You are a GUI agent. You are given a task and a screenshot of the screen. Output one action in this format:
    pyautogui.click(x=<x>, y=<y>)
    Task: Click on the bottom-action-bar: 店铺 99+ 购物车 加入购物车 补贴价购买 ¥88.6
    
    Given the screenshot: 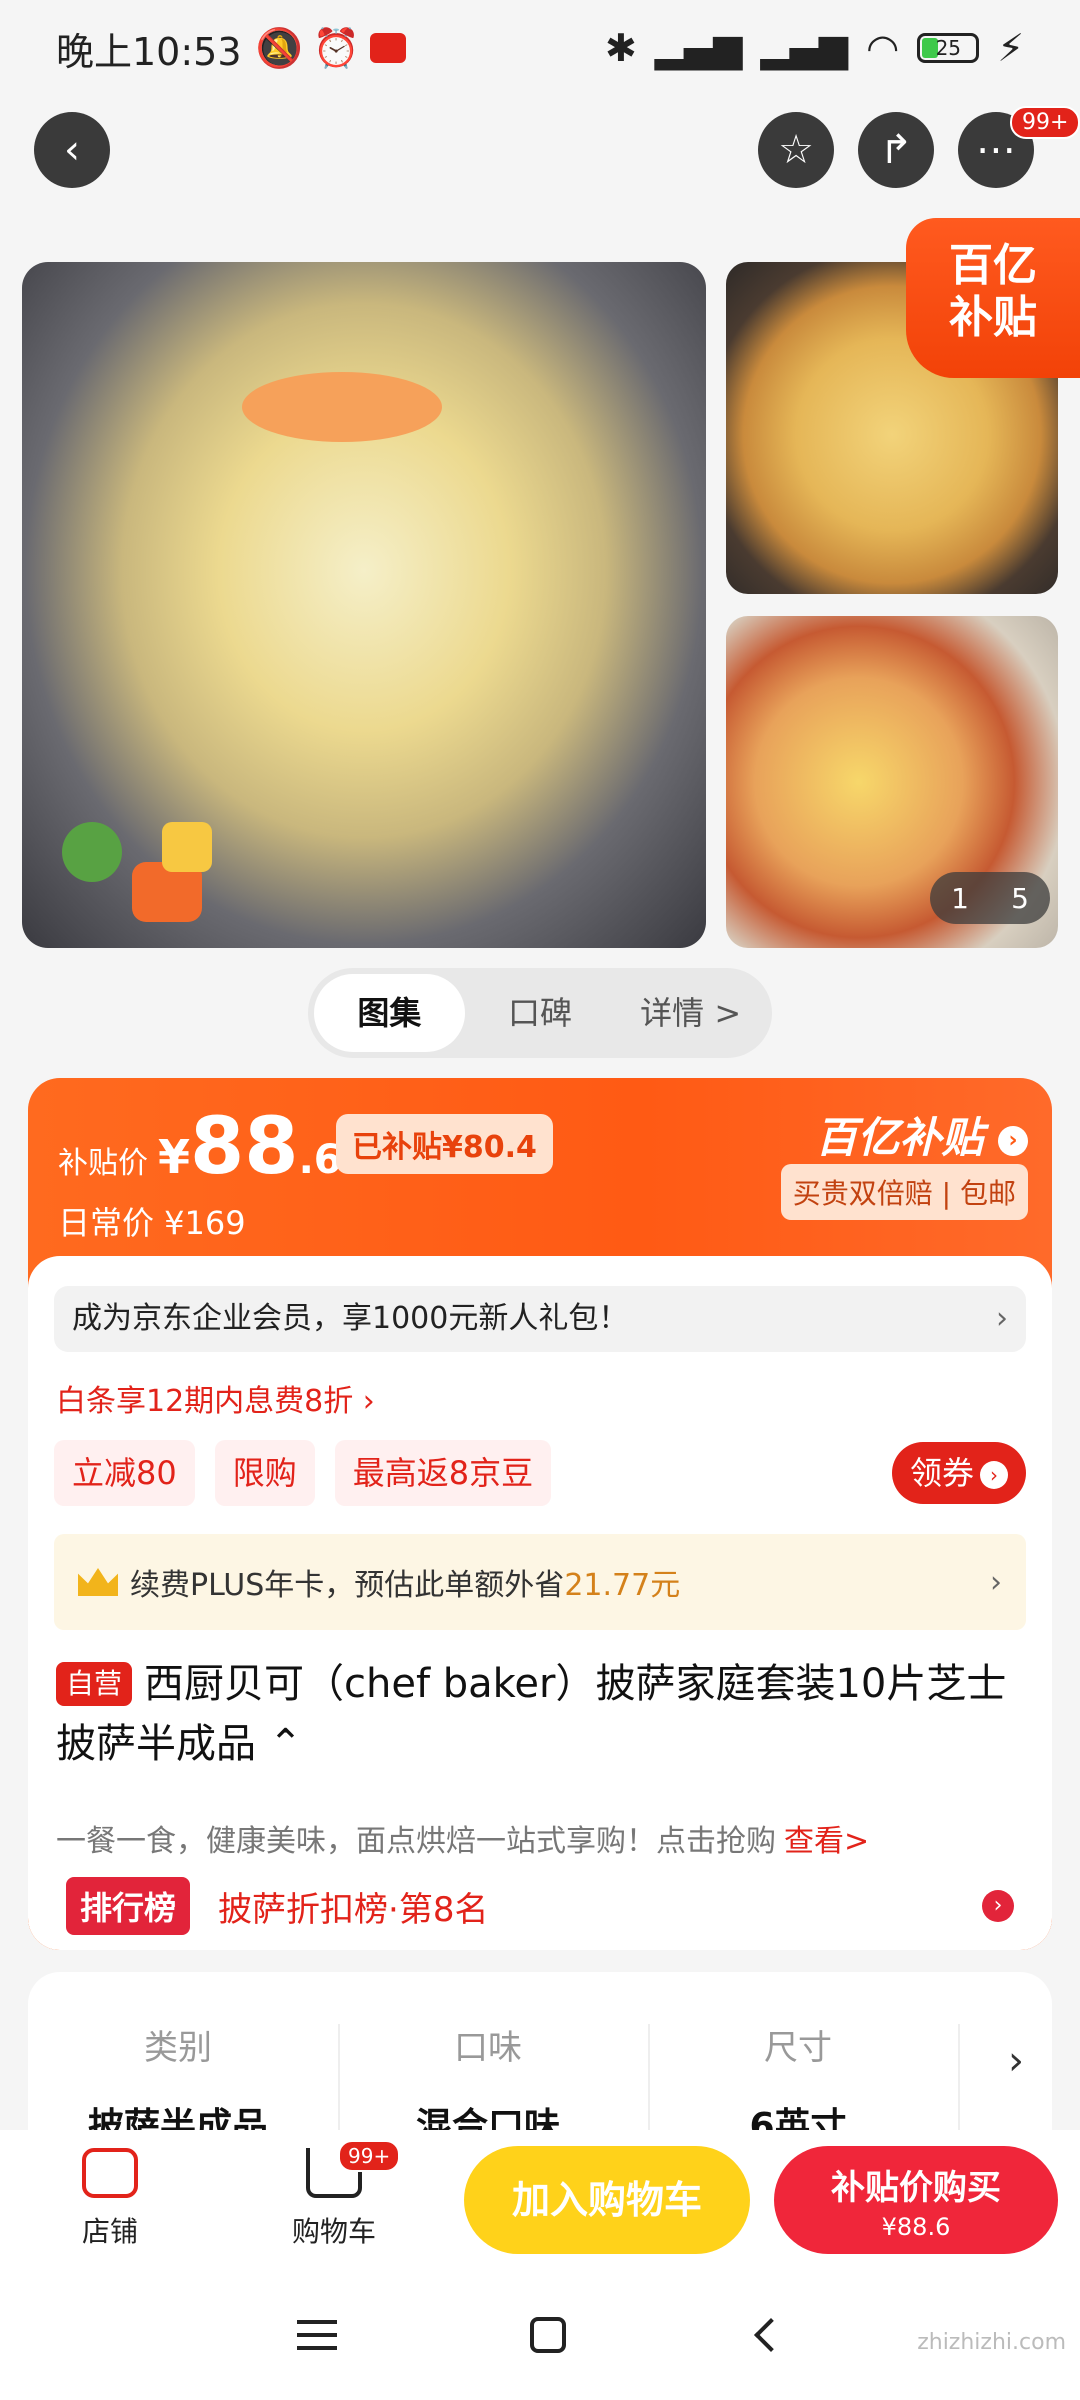 What is the action you would take?
    pyautogui.click(x=540, y=2200)
    